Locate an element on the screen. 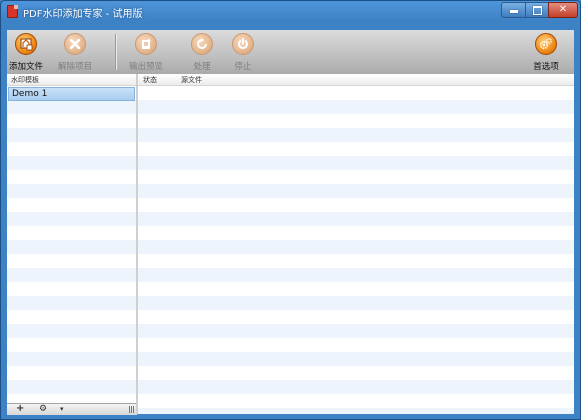 The height and width of the screenshot is (420, 581). close-icon: ✕ is located at coordinates (563, 9).